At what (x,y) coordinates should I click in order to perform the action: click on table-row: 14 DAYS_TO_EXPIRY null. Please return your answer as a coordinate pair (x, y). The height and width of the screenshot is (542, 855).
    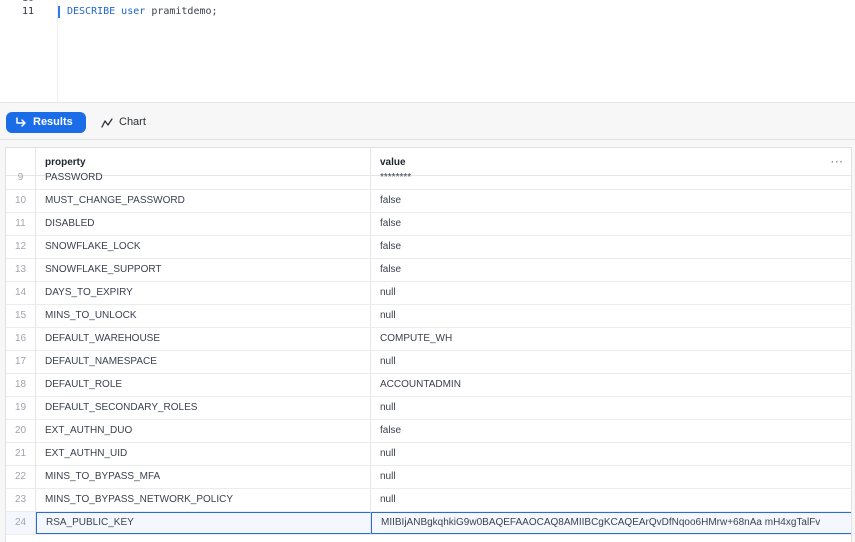
    Looking at the image, I should click on (428, 293).